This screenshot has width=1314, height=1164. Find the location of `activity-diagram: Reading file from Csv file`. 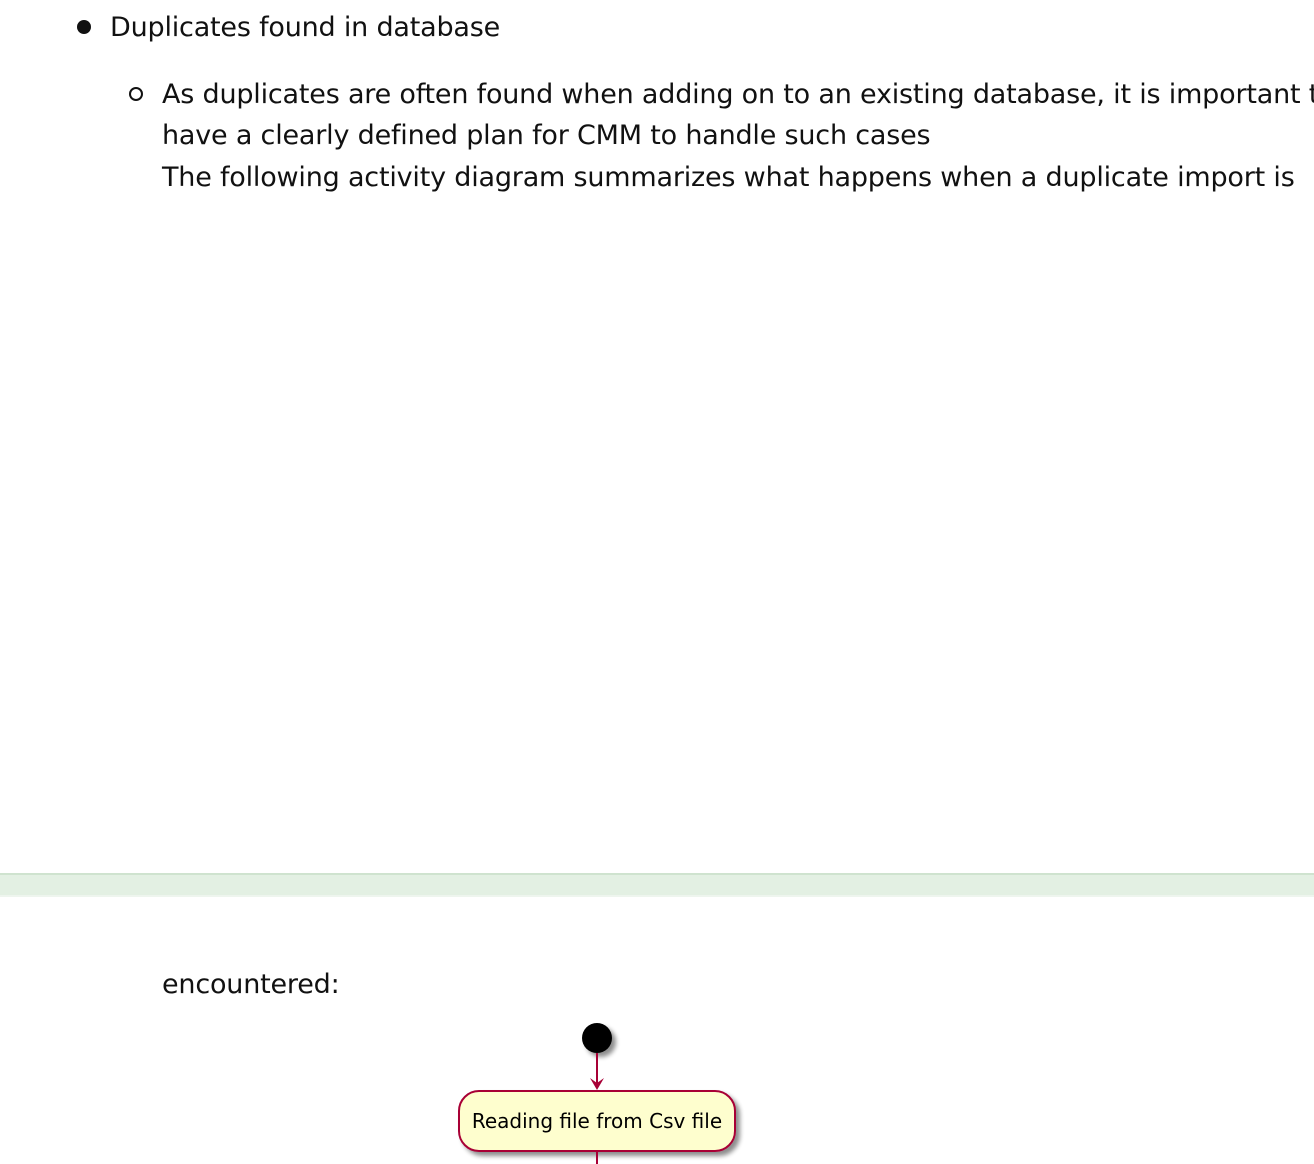

activity-diagram: Reading file from Csv file is located at coordinates (597, 1093).